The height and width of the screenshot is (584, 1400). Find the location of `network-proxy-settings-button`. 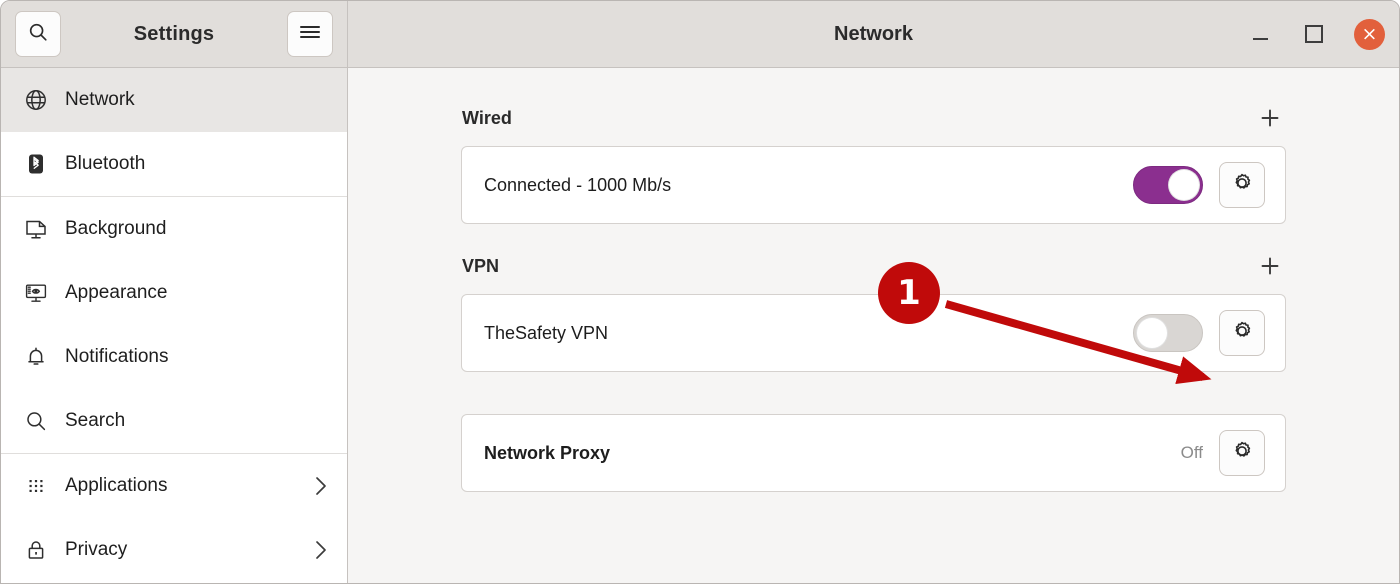

network-proxy-settings-button is located at coordinates (1242, 453).